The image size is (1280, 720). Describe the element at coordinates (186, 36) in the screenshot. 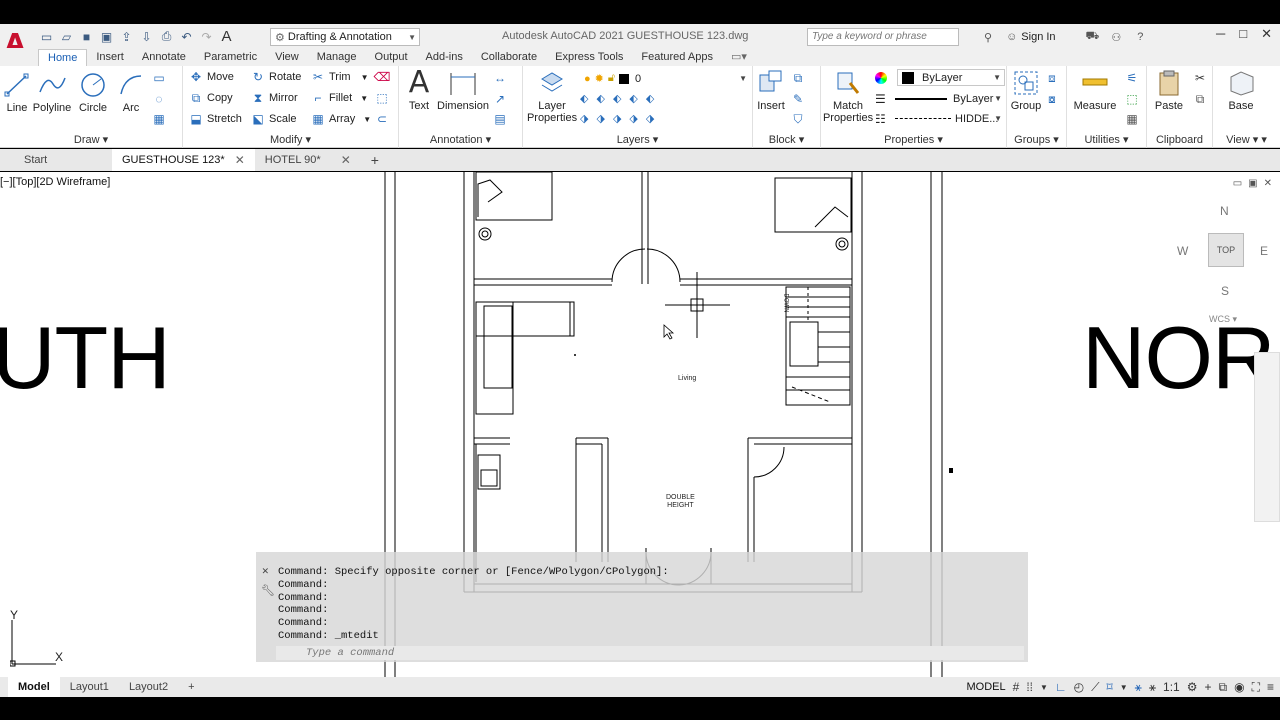

I see `undo-icon: ↶` at that location.